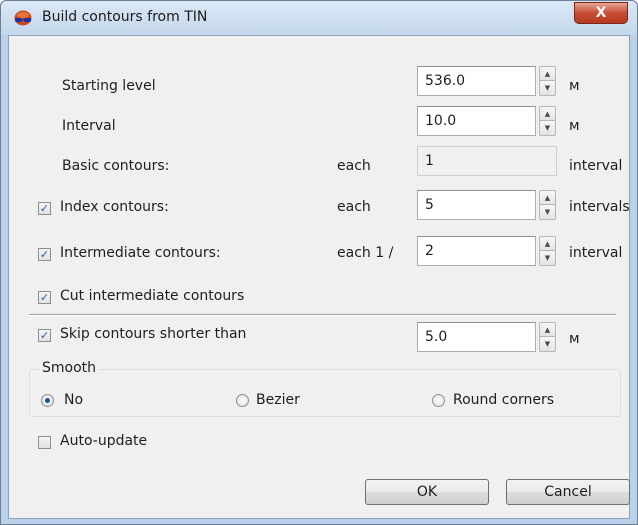 The height and width of the screenshot is (525, 638). Describe the element at coordinates (596, 166) in the screenshot. I see `basic-contours-unit: interval` at that location.